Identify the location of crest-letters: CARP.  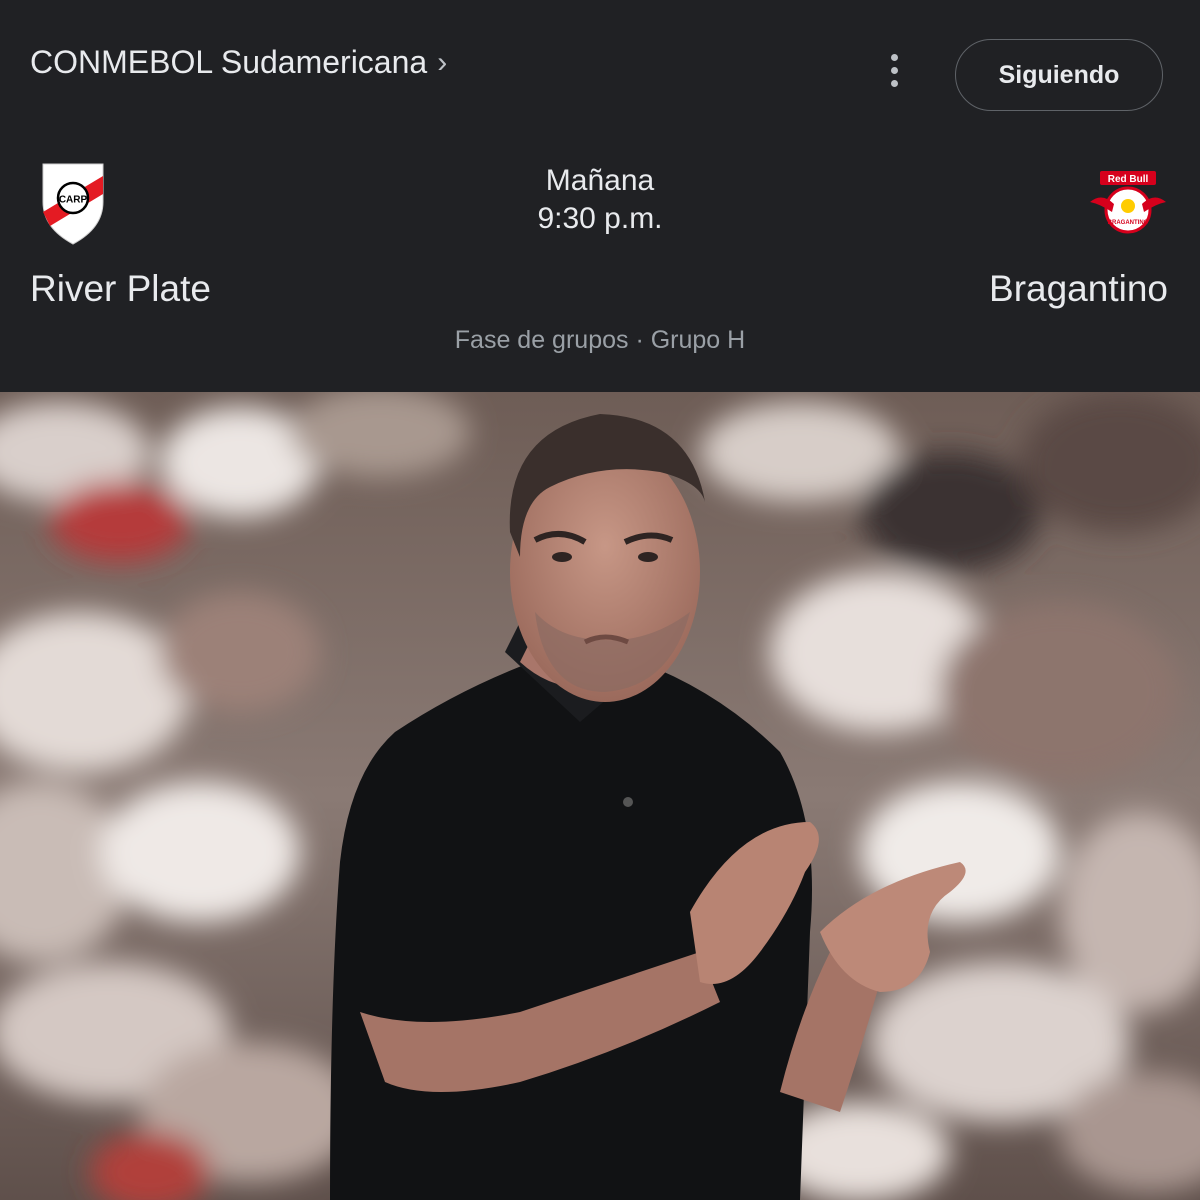
(73, 200).